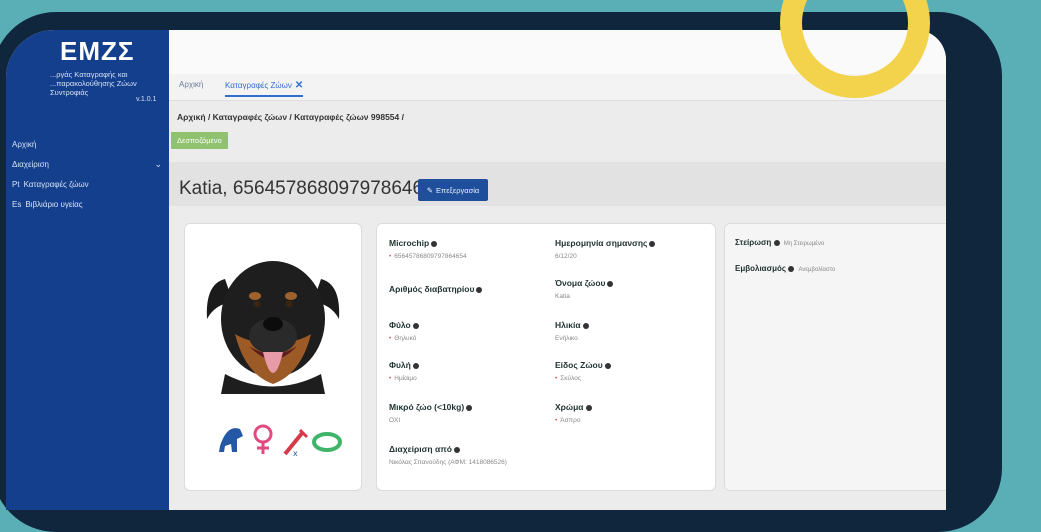 The width and height of the screenshot is (1041, 532). What do you see at coordinates (431, 413) in the screenshot?
I see `small-animal-field: Μικρό ζώο (<10kg) ΟΧΙ` at bounding box center [431, 413].